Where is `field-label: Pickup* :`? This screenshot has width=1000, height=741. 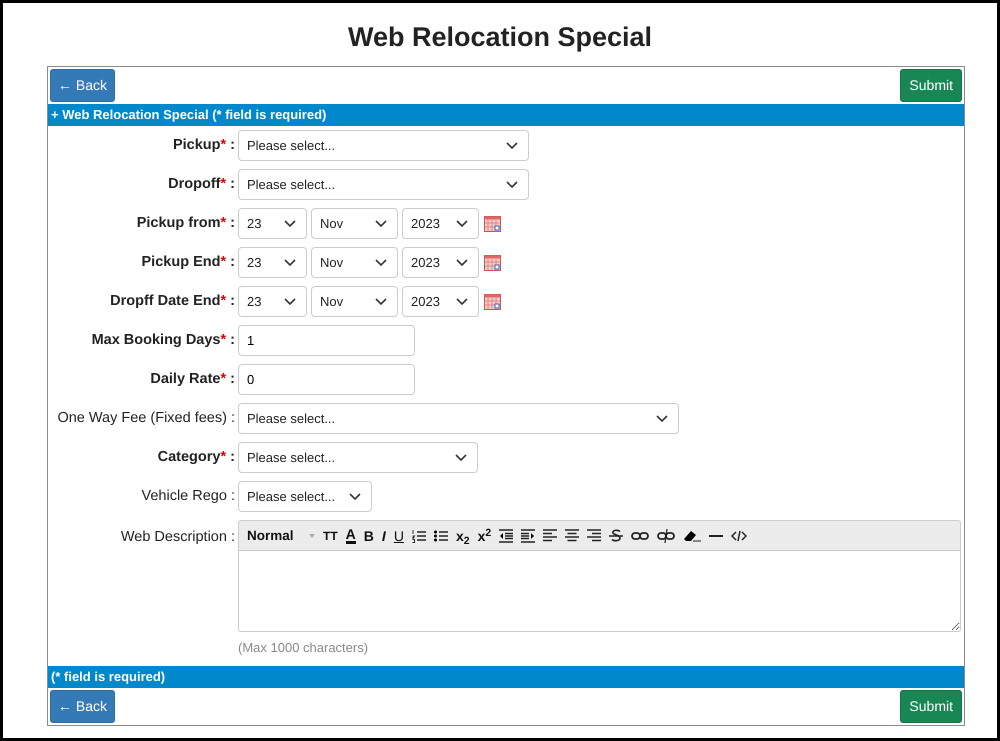
field-label: Pickup* : is located at coordinates (204, 146).